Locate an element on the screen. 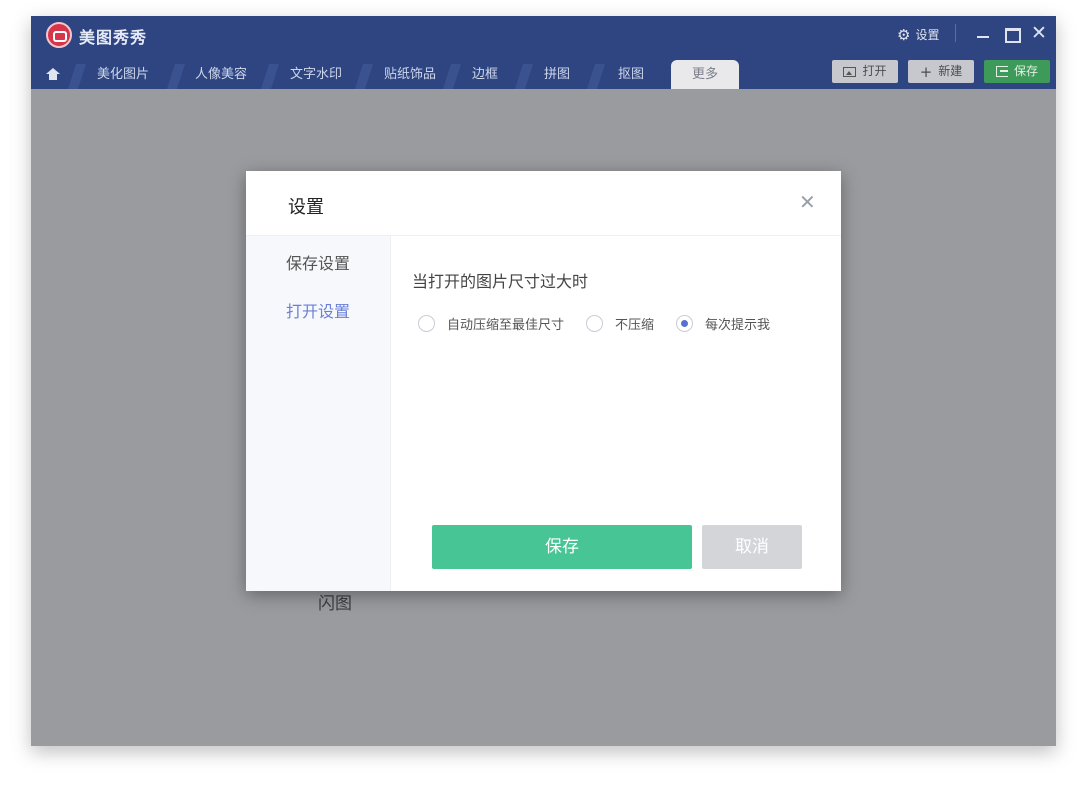 The image size is (1086, 791). radio-circle-checked is located at coordinates (685, 323).